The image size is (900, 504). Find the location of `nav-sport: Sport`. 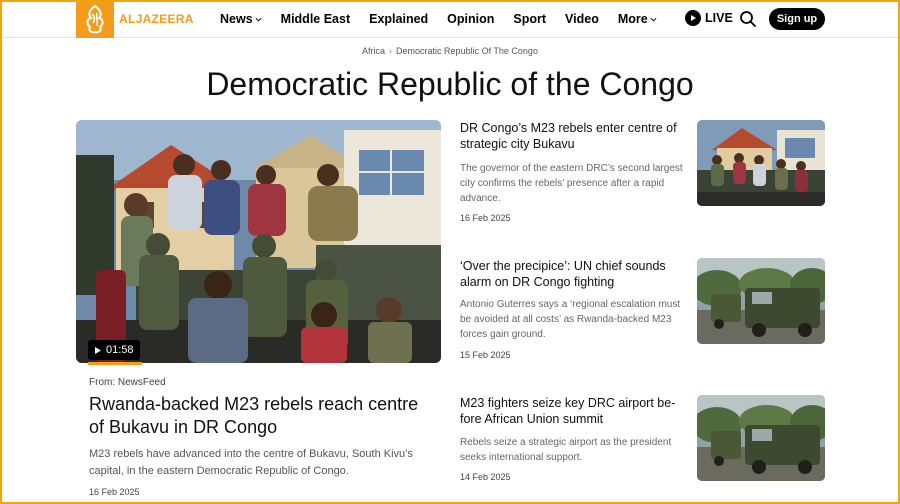

nav-sport: Sport is located at coordinates (529, 19).